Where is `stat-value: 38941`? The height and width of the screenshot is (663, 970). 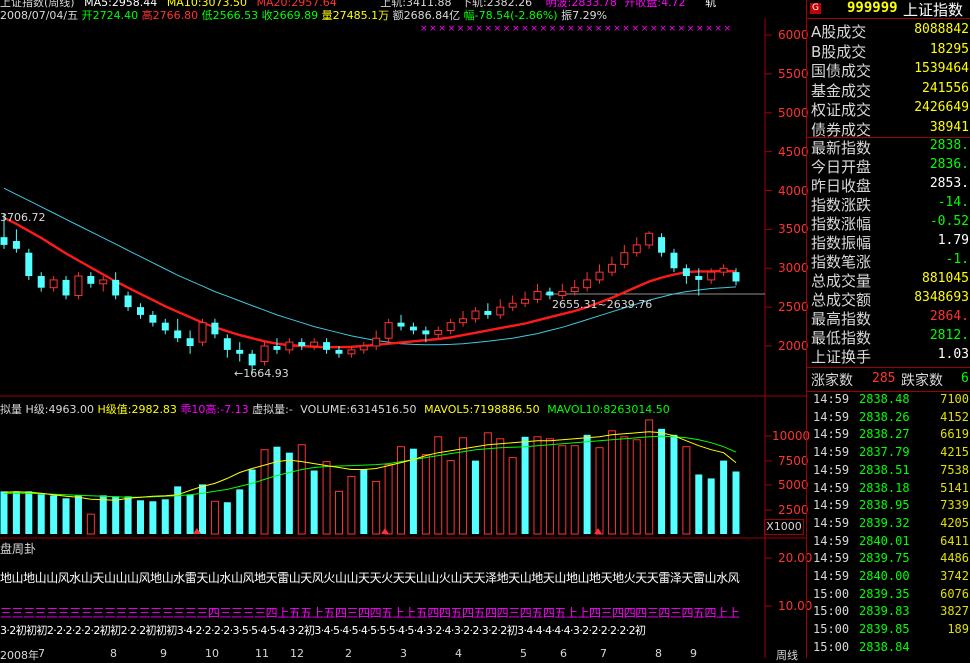 stat-value: 38941 is located at coordinates (949, 127).